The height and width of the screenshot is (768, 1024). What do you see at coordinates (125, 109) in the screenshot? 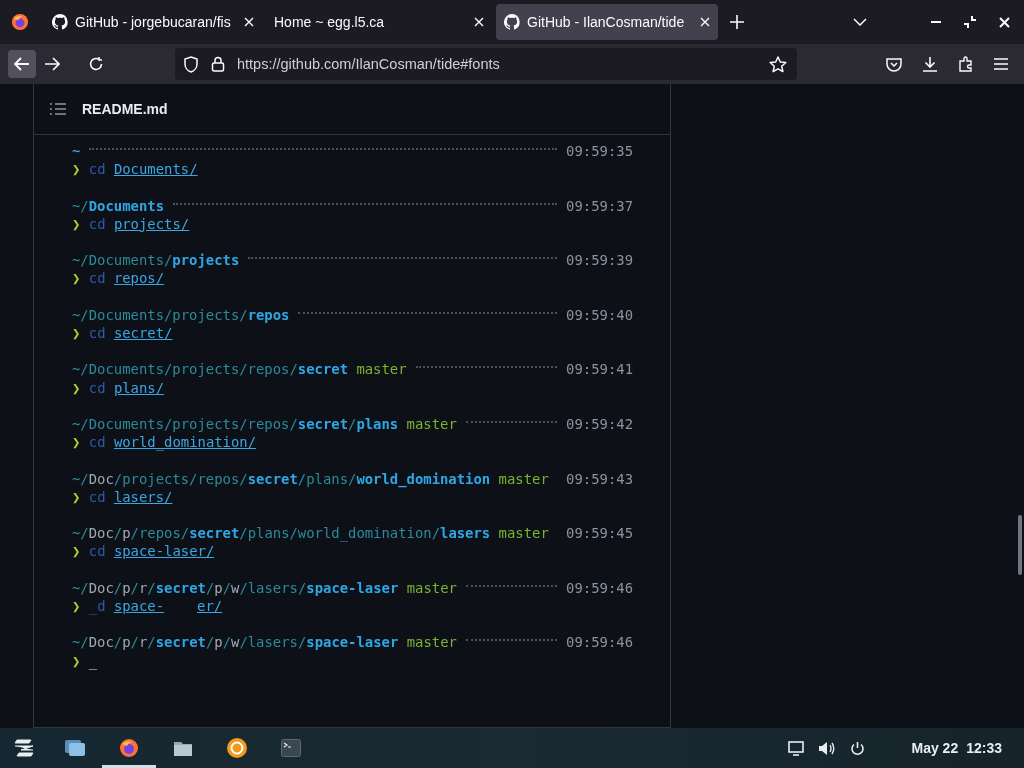
I see `file-title: README.md` at bounding box center [125, 109].